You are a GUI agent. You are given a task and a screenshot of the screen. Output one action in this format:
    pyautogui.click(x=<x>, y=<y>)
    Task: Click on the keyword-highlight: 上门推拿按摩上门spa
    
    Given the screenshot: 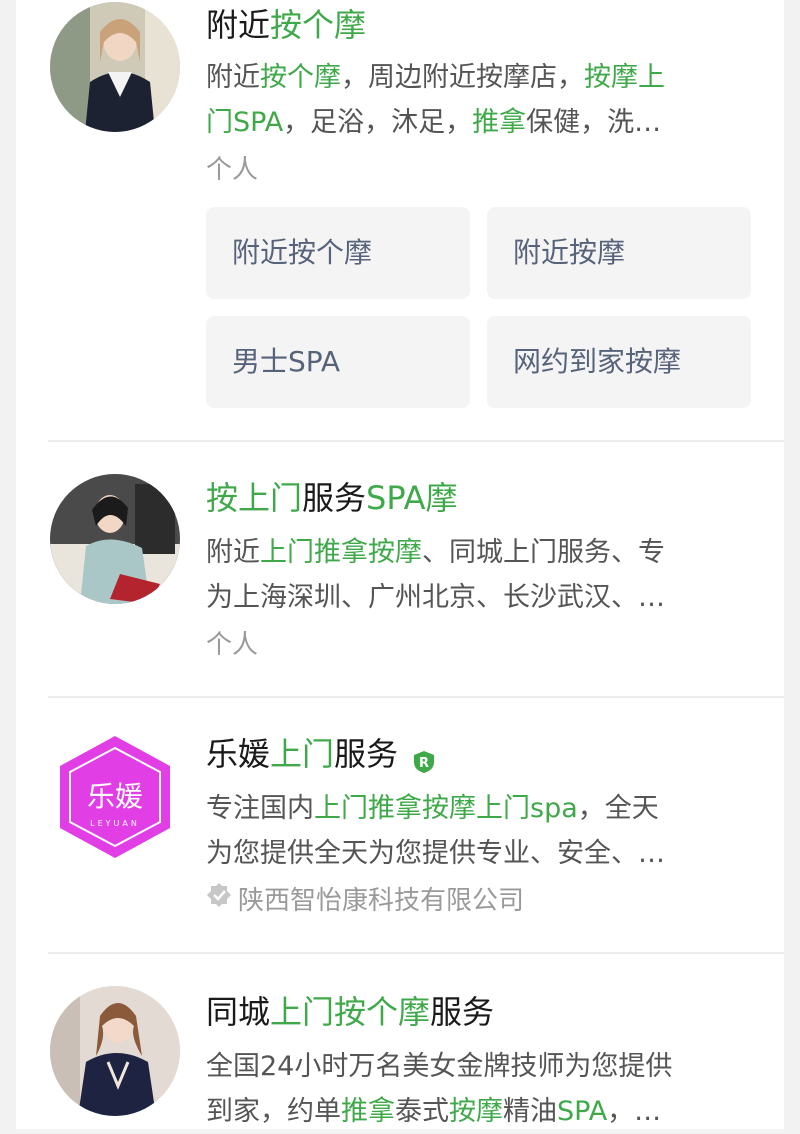 What is the action you would take?
    pyautogui.click(x=446, y=808)
    